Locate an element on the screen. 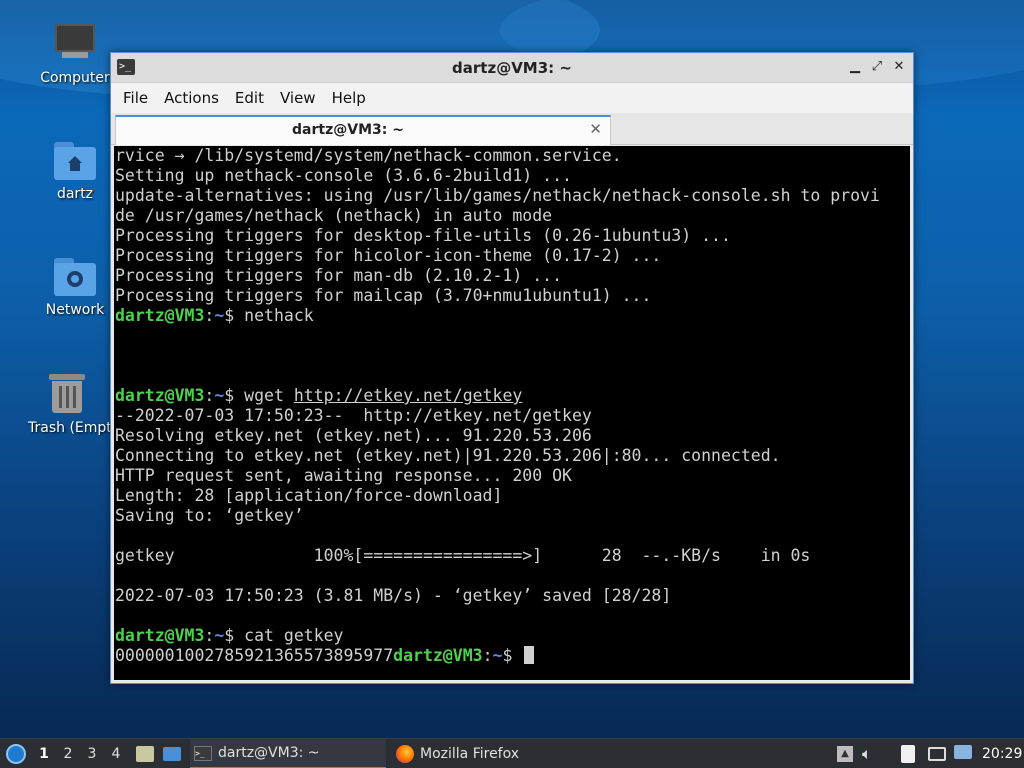 This screenshot has width=1024, height=768. tray-up-arrow-button: ▲ is located at coordinates (845, 753).